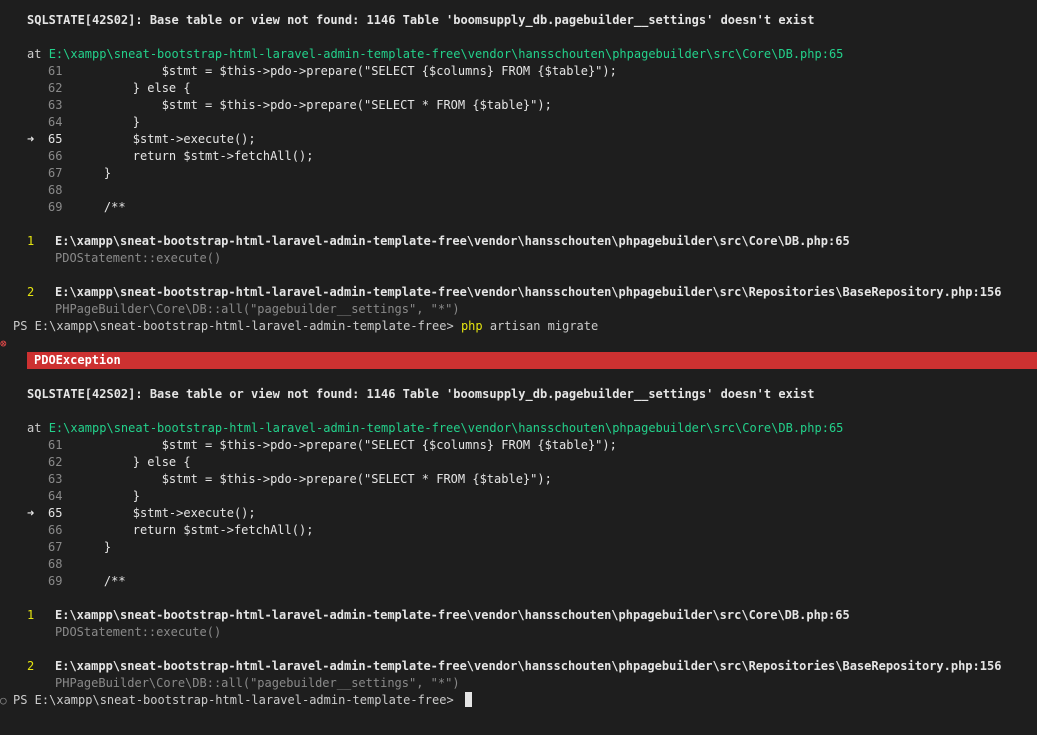  Describe the element at coordinates (540, 326) in the screenshot. I see `command-args: artisan migrate` at that location.